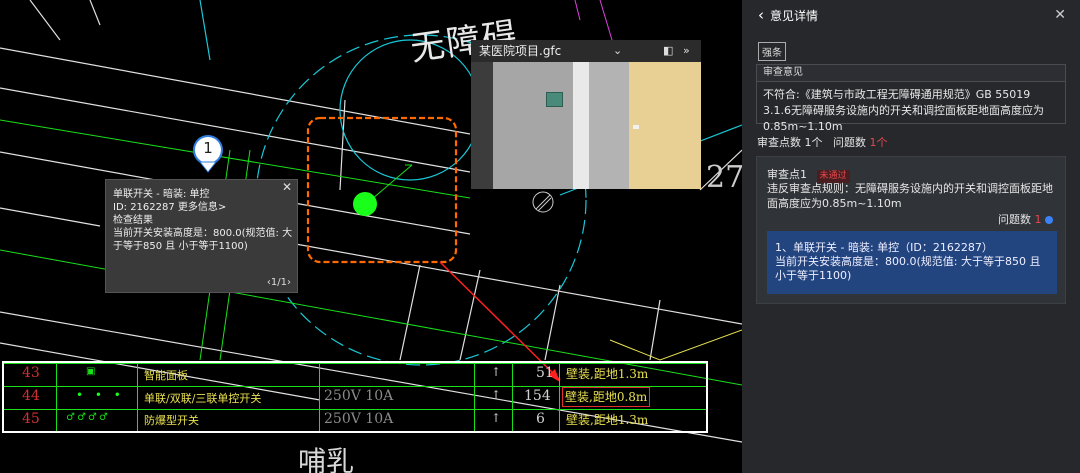 The image size is (1080, 473). What do you see at coordinates (91, 371) in the screenshot?
I see `smart-panel-icon: ▣` at bounding box center [91, 371].